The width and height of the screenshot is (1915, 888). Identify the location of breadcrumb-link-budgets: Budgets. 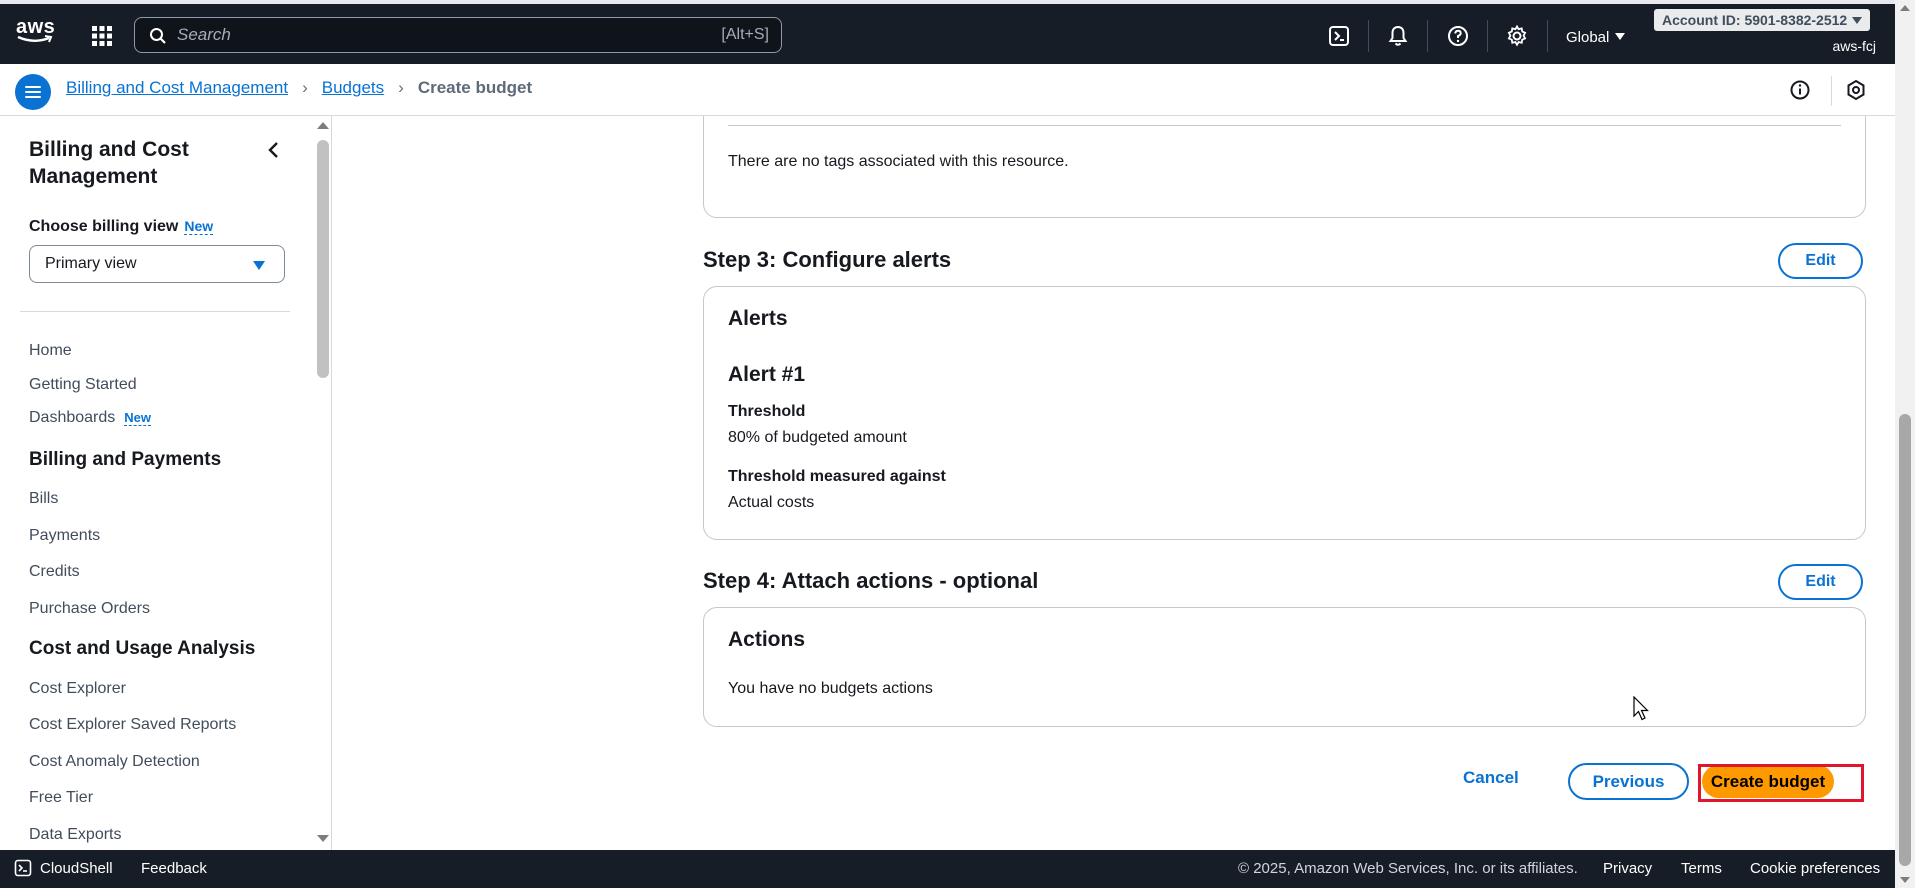
(353, 88).